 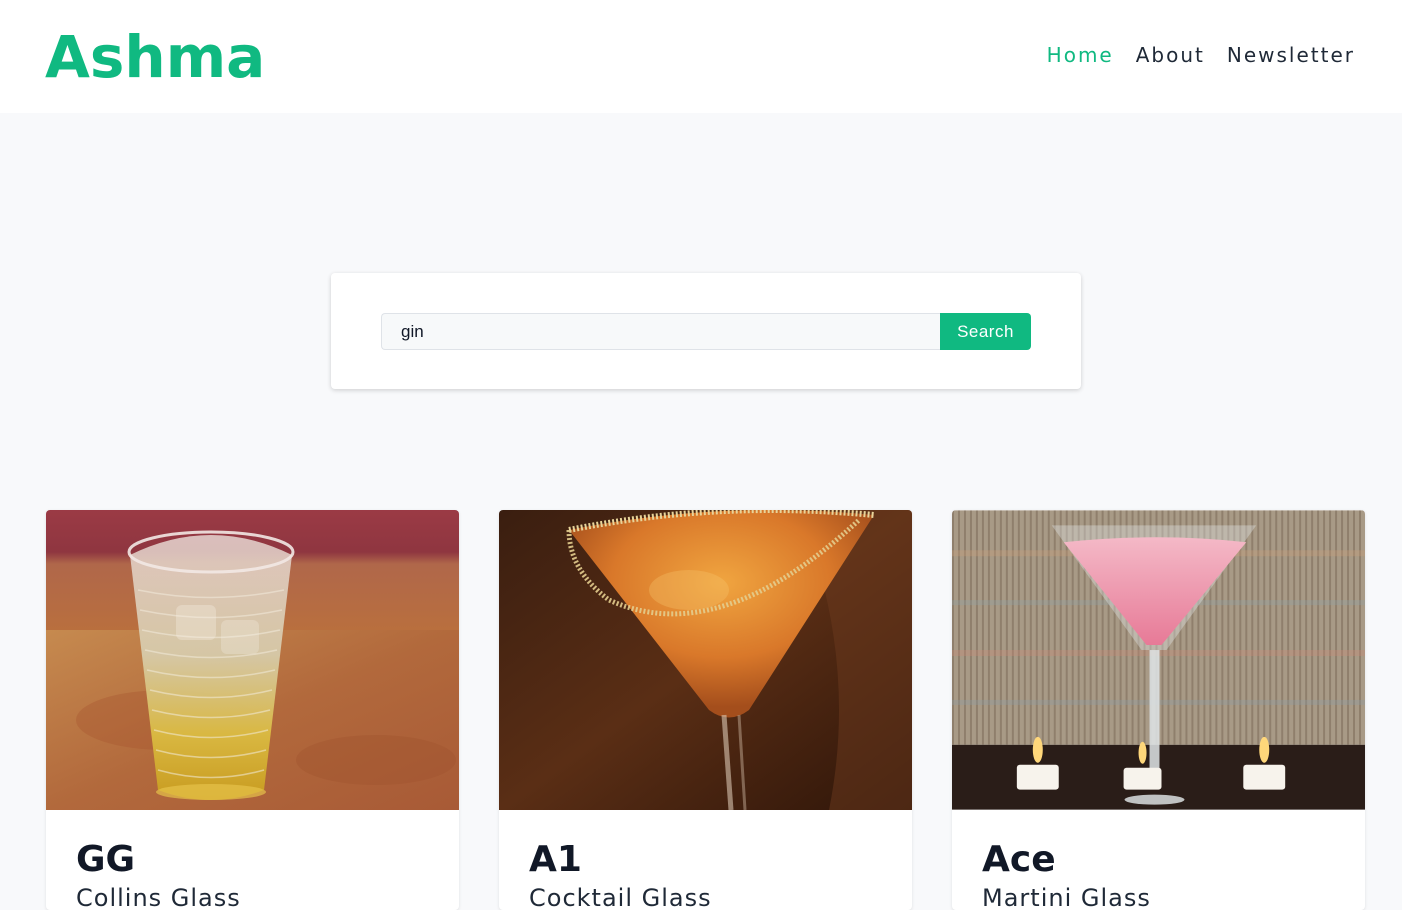 What do you see at coordinates (555, 859) in the screenshot?
I see `card-title: A1` at bounding box center [555, 859].